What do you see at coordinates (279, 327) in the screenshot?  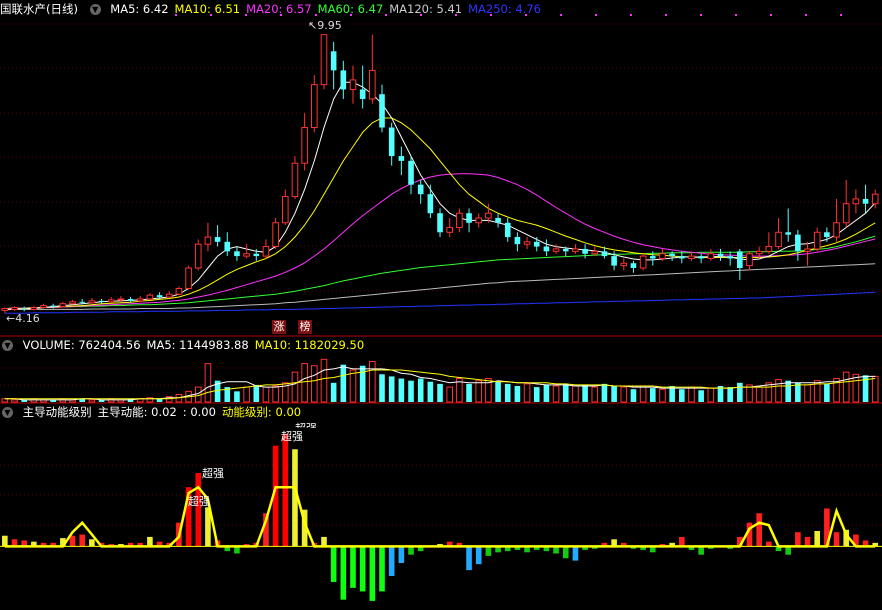 I see `limit-up-badge: 涨` at bounding box center [279, 327].